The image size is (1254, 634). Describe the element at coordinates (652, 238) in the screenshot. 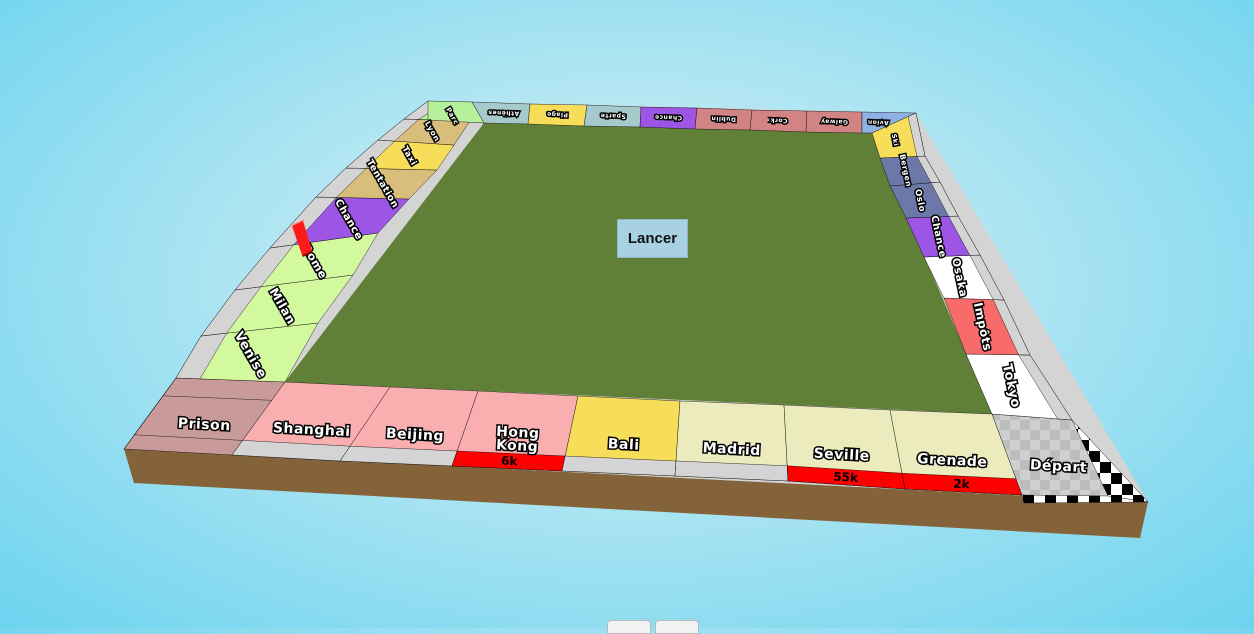

I see `roll-dice-button: Lancer` at that location.